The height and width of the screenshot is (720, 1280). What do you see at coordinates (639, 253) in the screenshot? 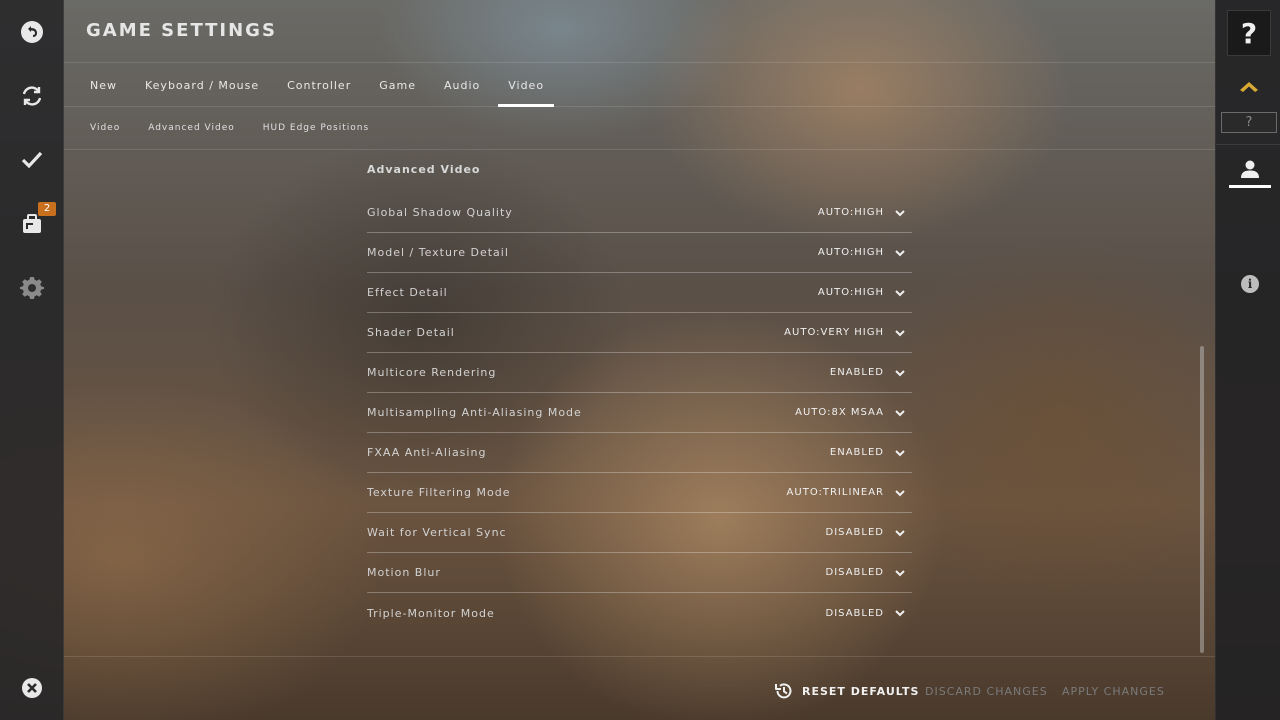
I see `setting-row-model-texture-detail: Model / Texture Detail AUTO:HIGH` at bounding box center [639, 253].